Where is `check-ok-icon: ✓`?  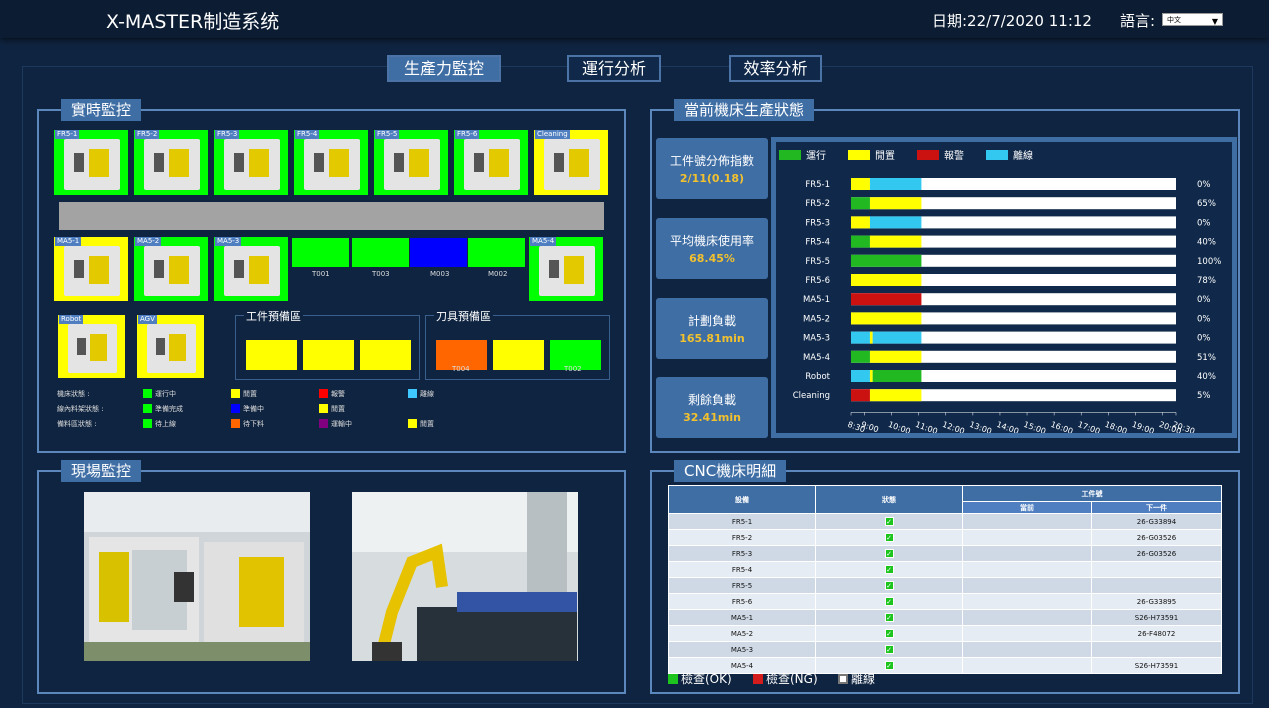 check-ok-icon: ✓ is located at coordinates (889, 617).